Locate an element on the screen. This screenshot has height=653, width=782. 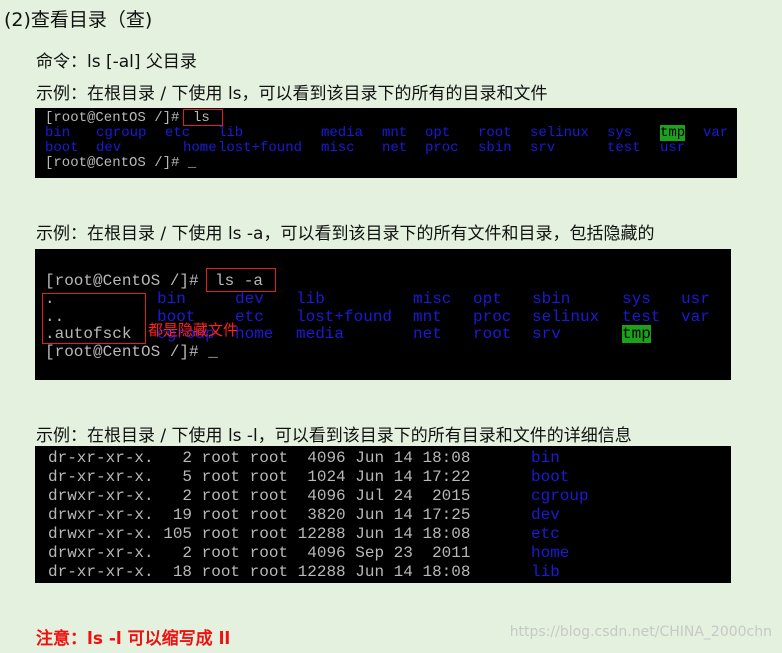
note: 注意：ls -l 可以缩写成 ll is located at coordinates (133, 639).